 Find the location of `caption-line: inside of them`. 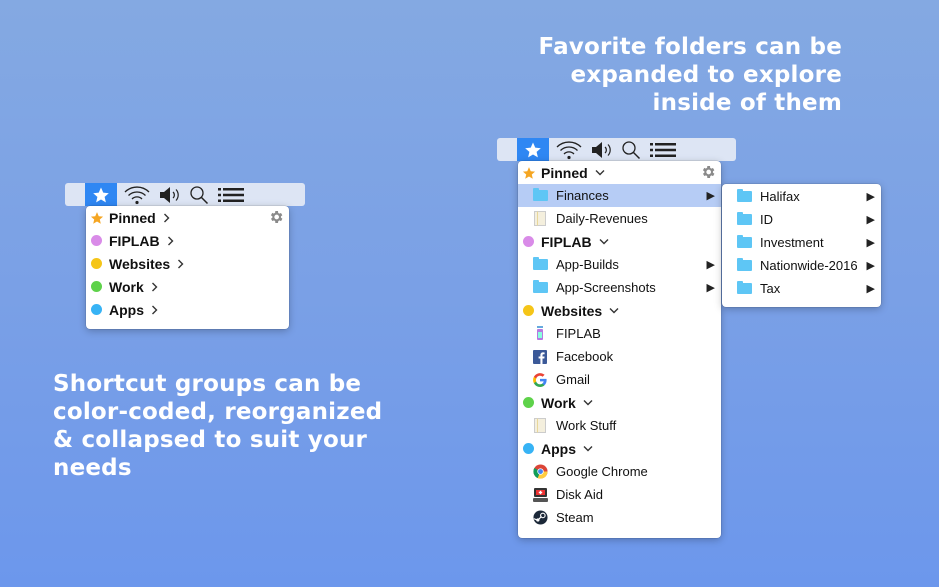

caption-line: inside of them is located at coordinates (747, 103).